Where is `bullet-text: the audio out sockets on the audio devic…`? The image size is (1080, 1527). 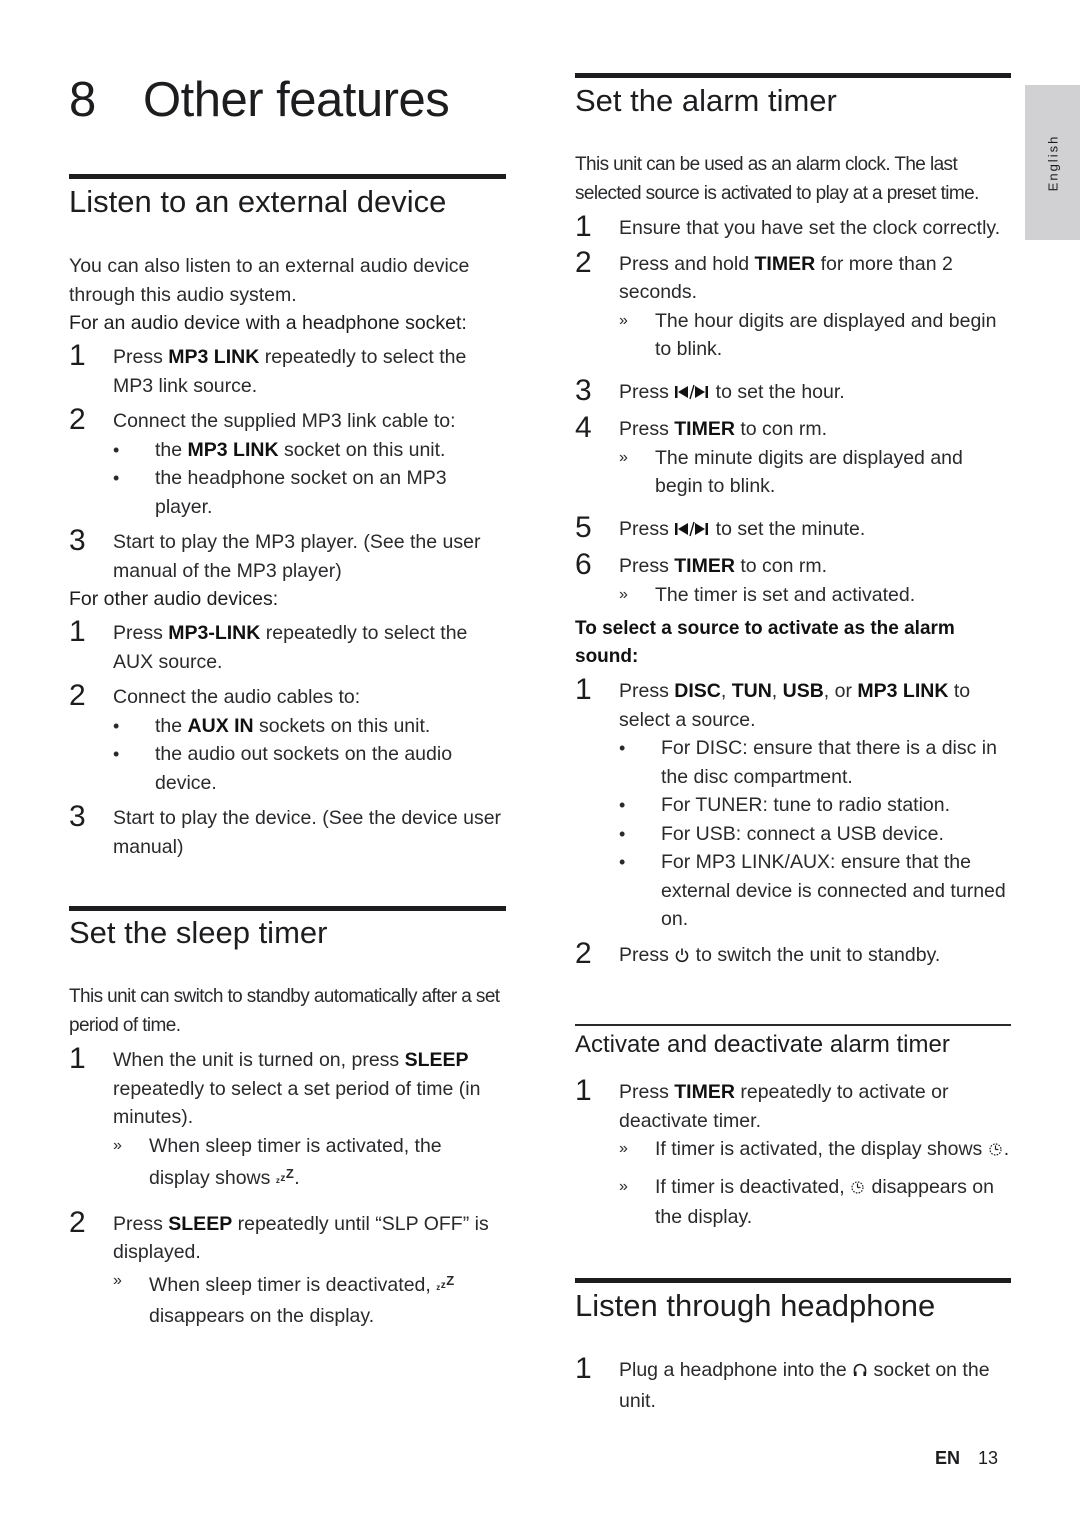 bullet-text: the audio out sockets on the audio devic… is located at coordinates (304, 768).